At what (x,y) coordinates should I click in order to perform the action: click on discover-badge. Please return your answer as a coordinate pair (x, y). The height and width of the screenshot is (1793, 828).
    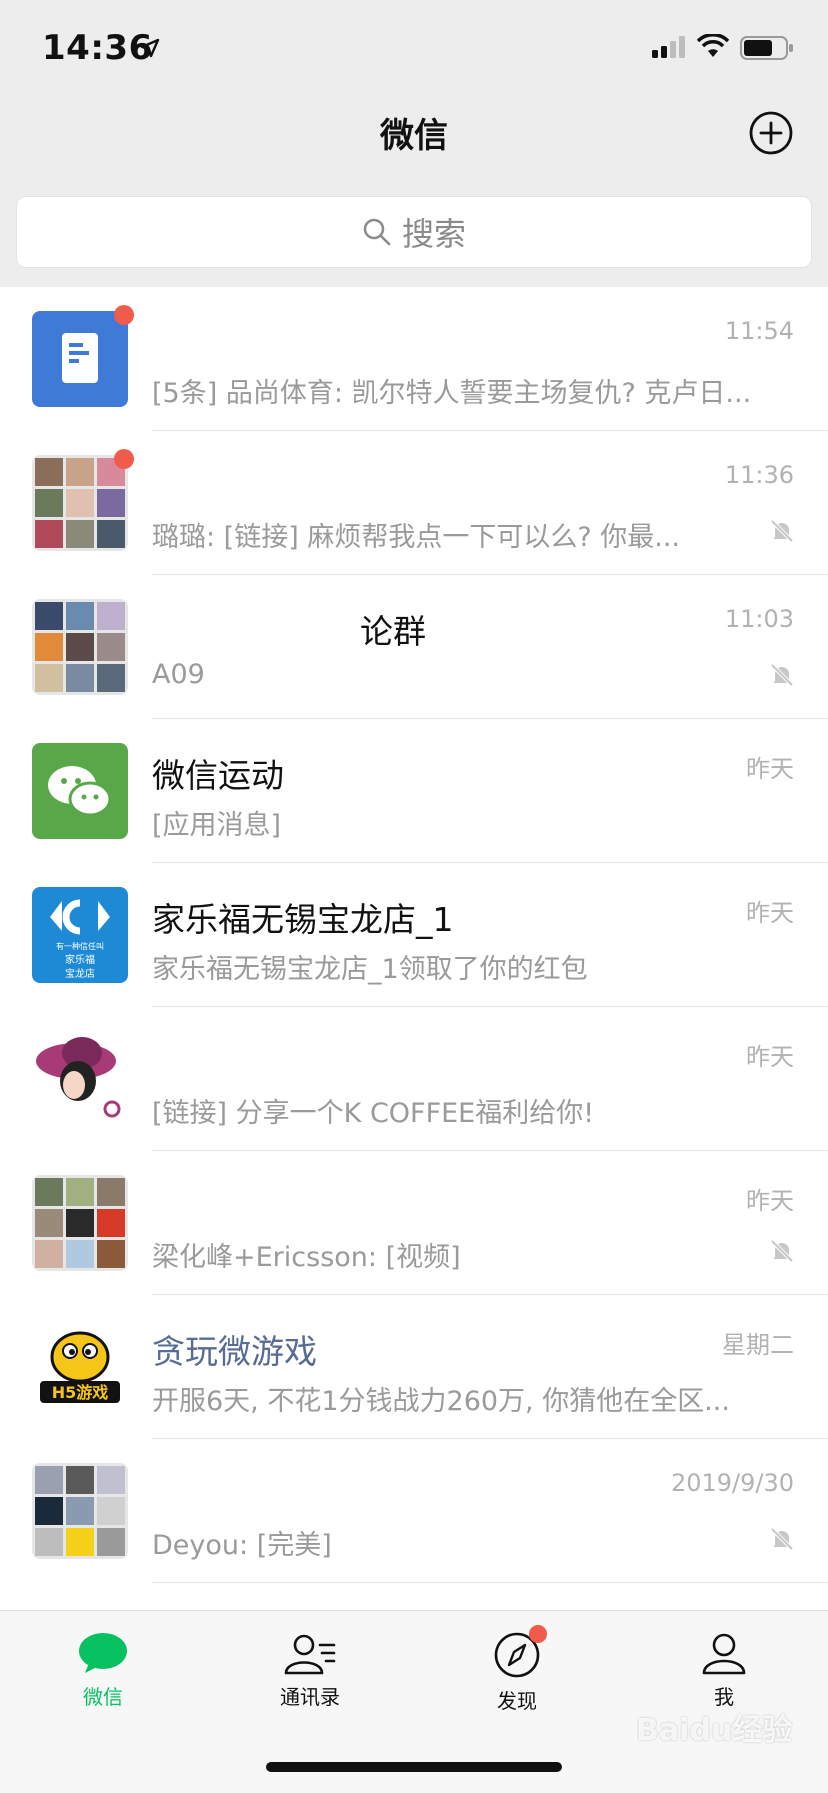
    Looking at the image, I should click on (538, 1634).